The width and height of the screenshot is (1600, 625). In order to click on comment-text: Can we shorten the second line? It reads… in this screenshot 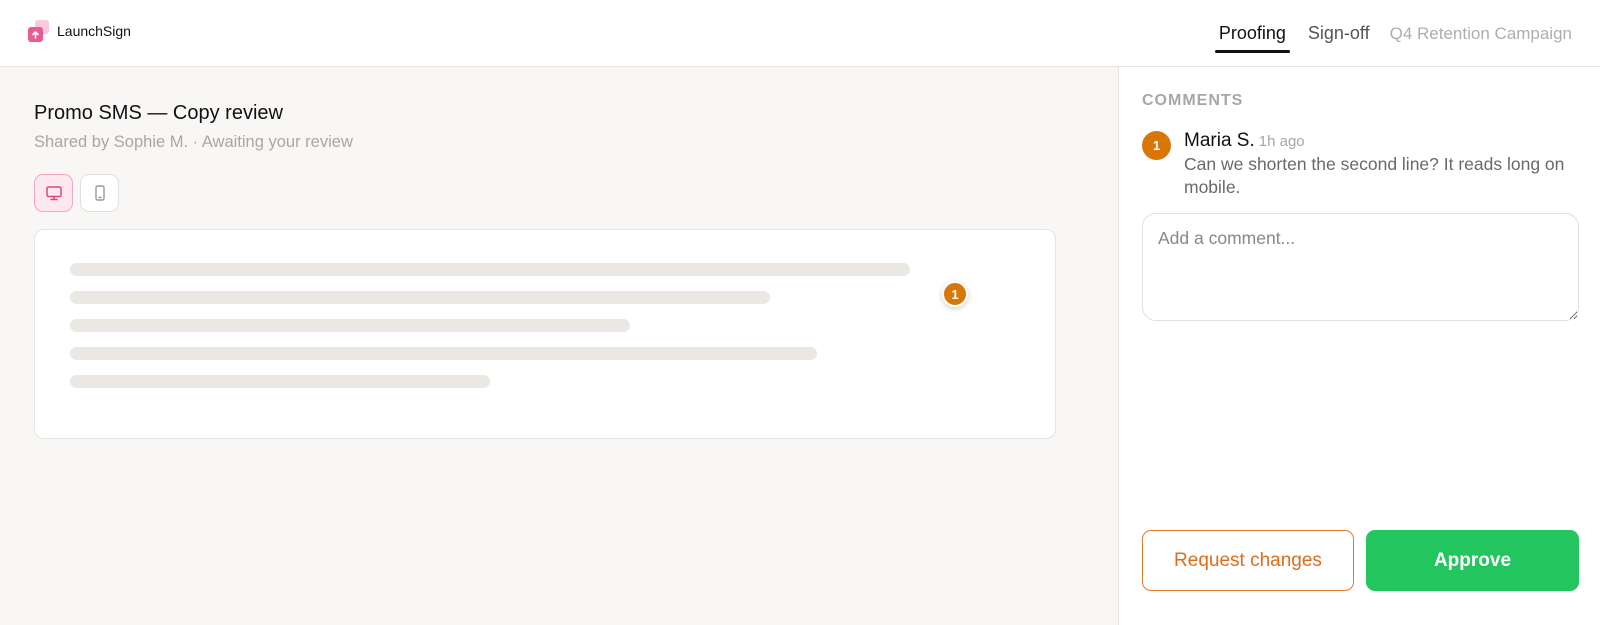, I will do `click(1374, 175)`.